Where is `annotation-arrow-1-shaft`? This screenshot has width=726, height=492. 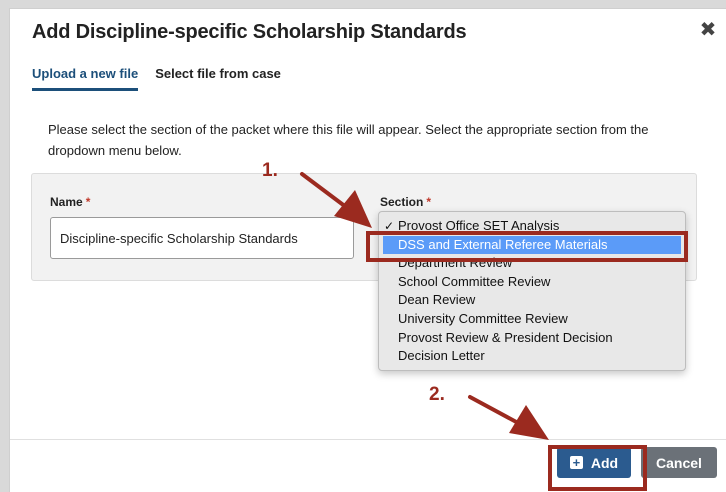
annotation-arrow-1-shaft is located at coordinates (326, 192).